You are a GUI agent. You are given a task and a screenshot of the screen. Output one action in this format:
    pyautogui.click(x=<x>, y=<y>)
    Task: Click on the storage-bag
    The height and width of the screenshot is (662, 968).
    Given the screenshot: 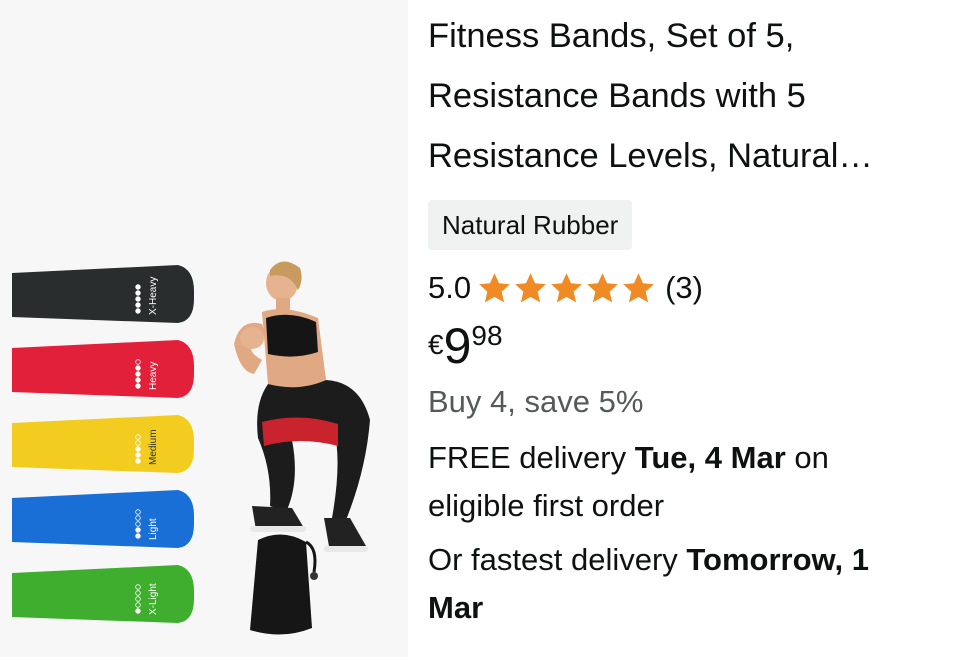 What is the action you would take?
    pyautogui.click(x=284, y=584)
    